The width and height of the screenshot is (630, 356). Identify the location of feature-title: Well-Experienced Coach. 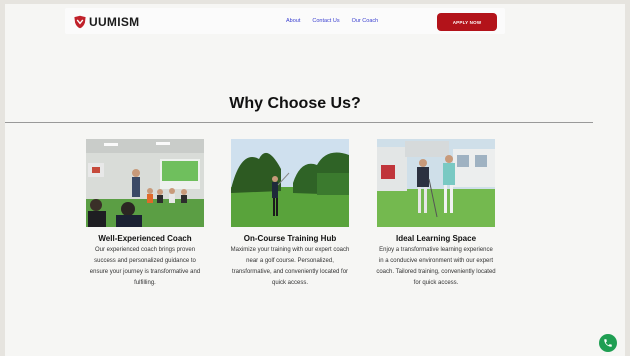
(145, 238).